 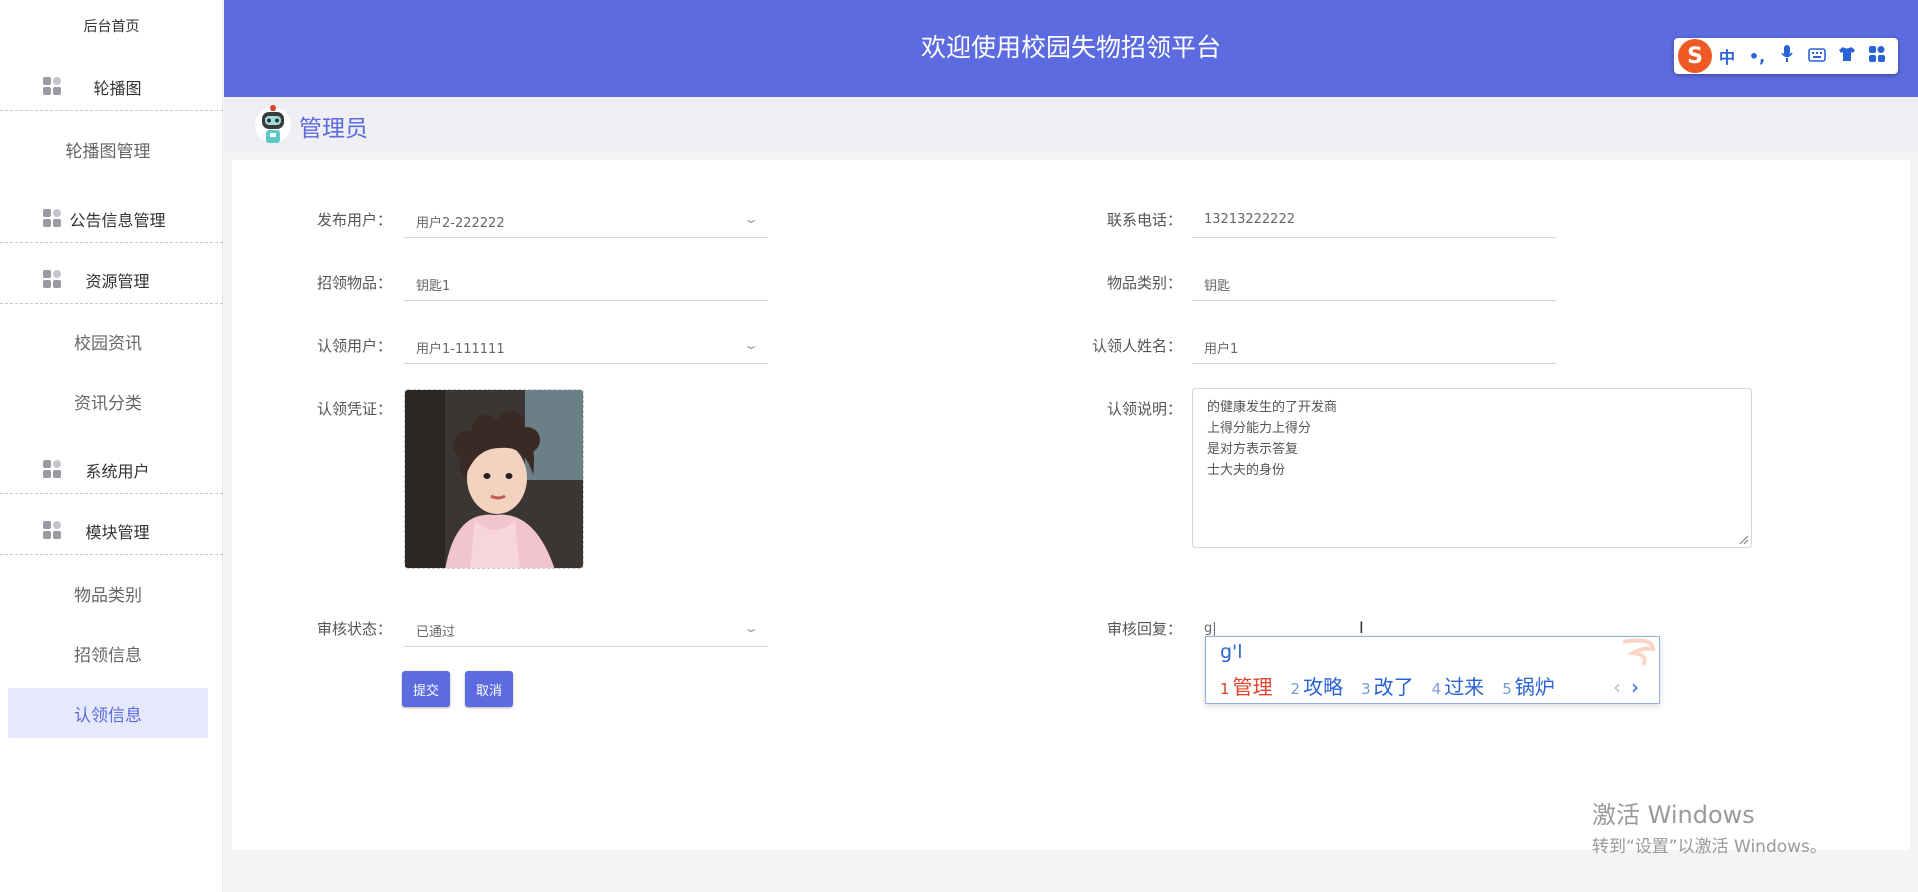 I want to click on description-label: 认领说明：, so click(x=1144, y=409).